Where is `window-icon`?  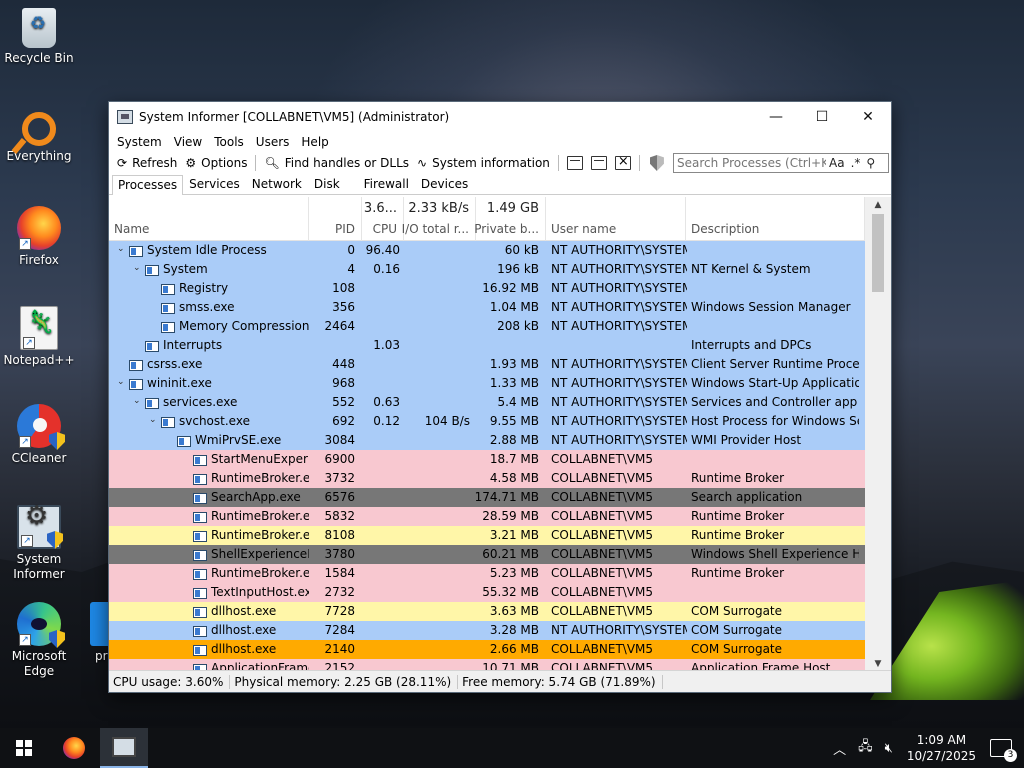
window-icon is located at coordinates (574, 163).